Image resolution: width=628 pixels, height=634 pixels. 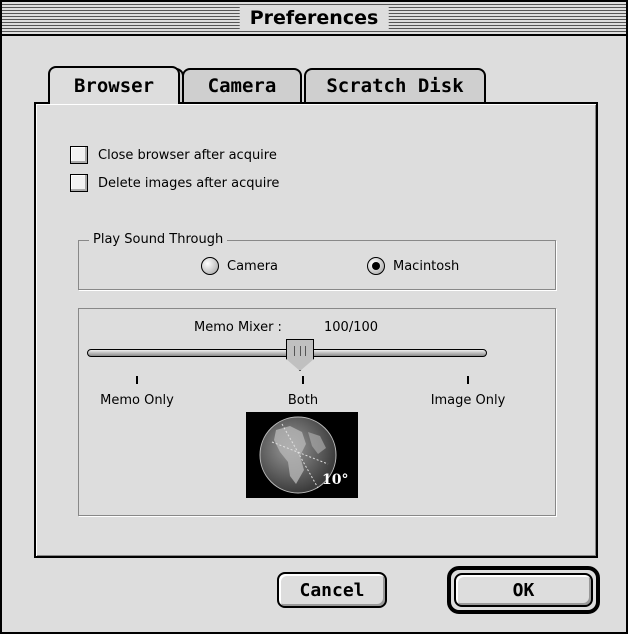 I want to click on play-sound-group-label: Play Sound Through, so click(x=158, y=239).